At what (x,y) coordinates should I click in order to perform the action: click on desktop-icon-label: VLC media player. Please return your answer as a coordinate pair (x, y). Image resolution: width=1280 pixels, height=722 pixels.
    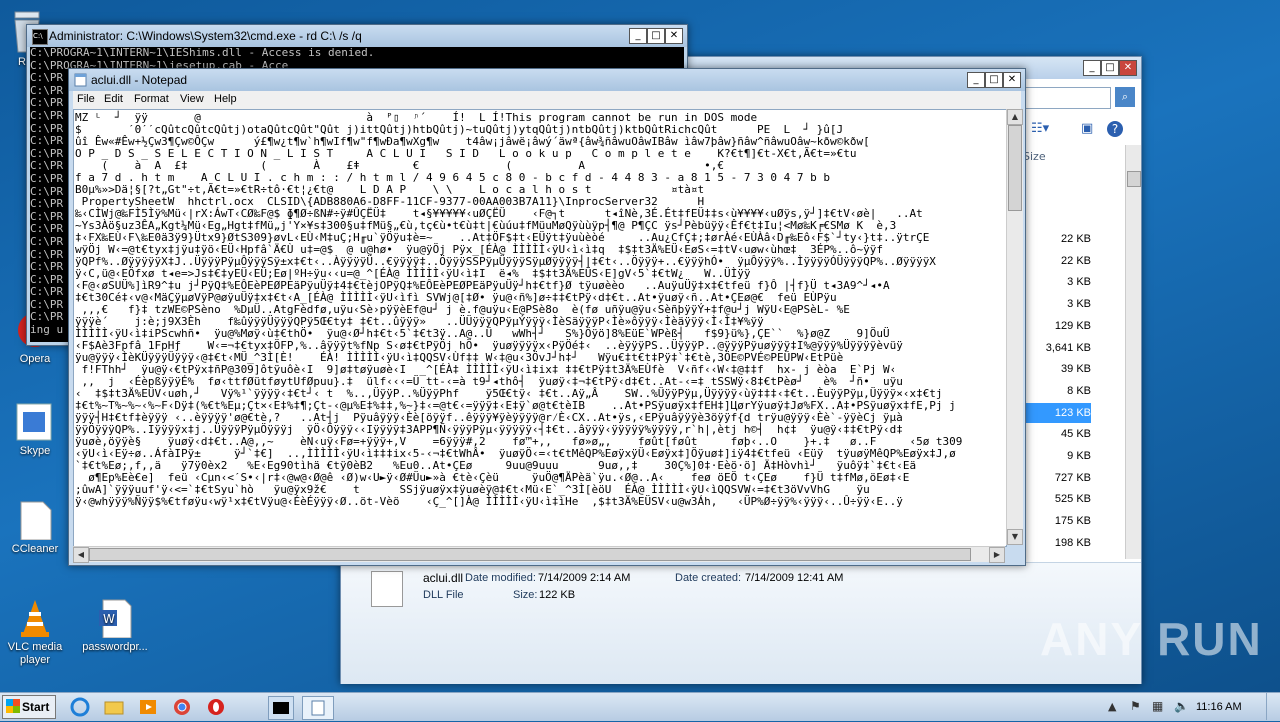
    Looking at the image, I should click on (35, 653).